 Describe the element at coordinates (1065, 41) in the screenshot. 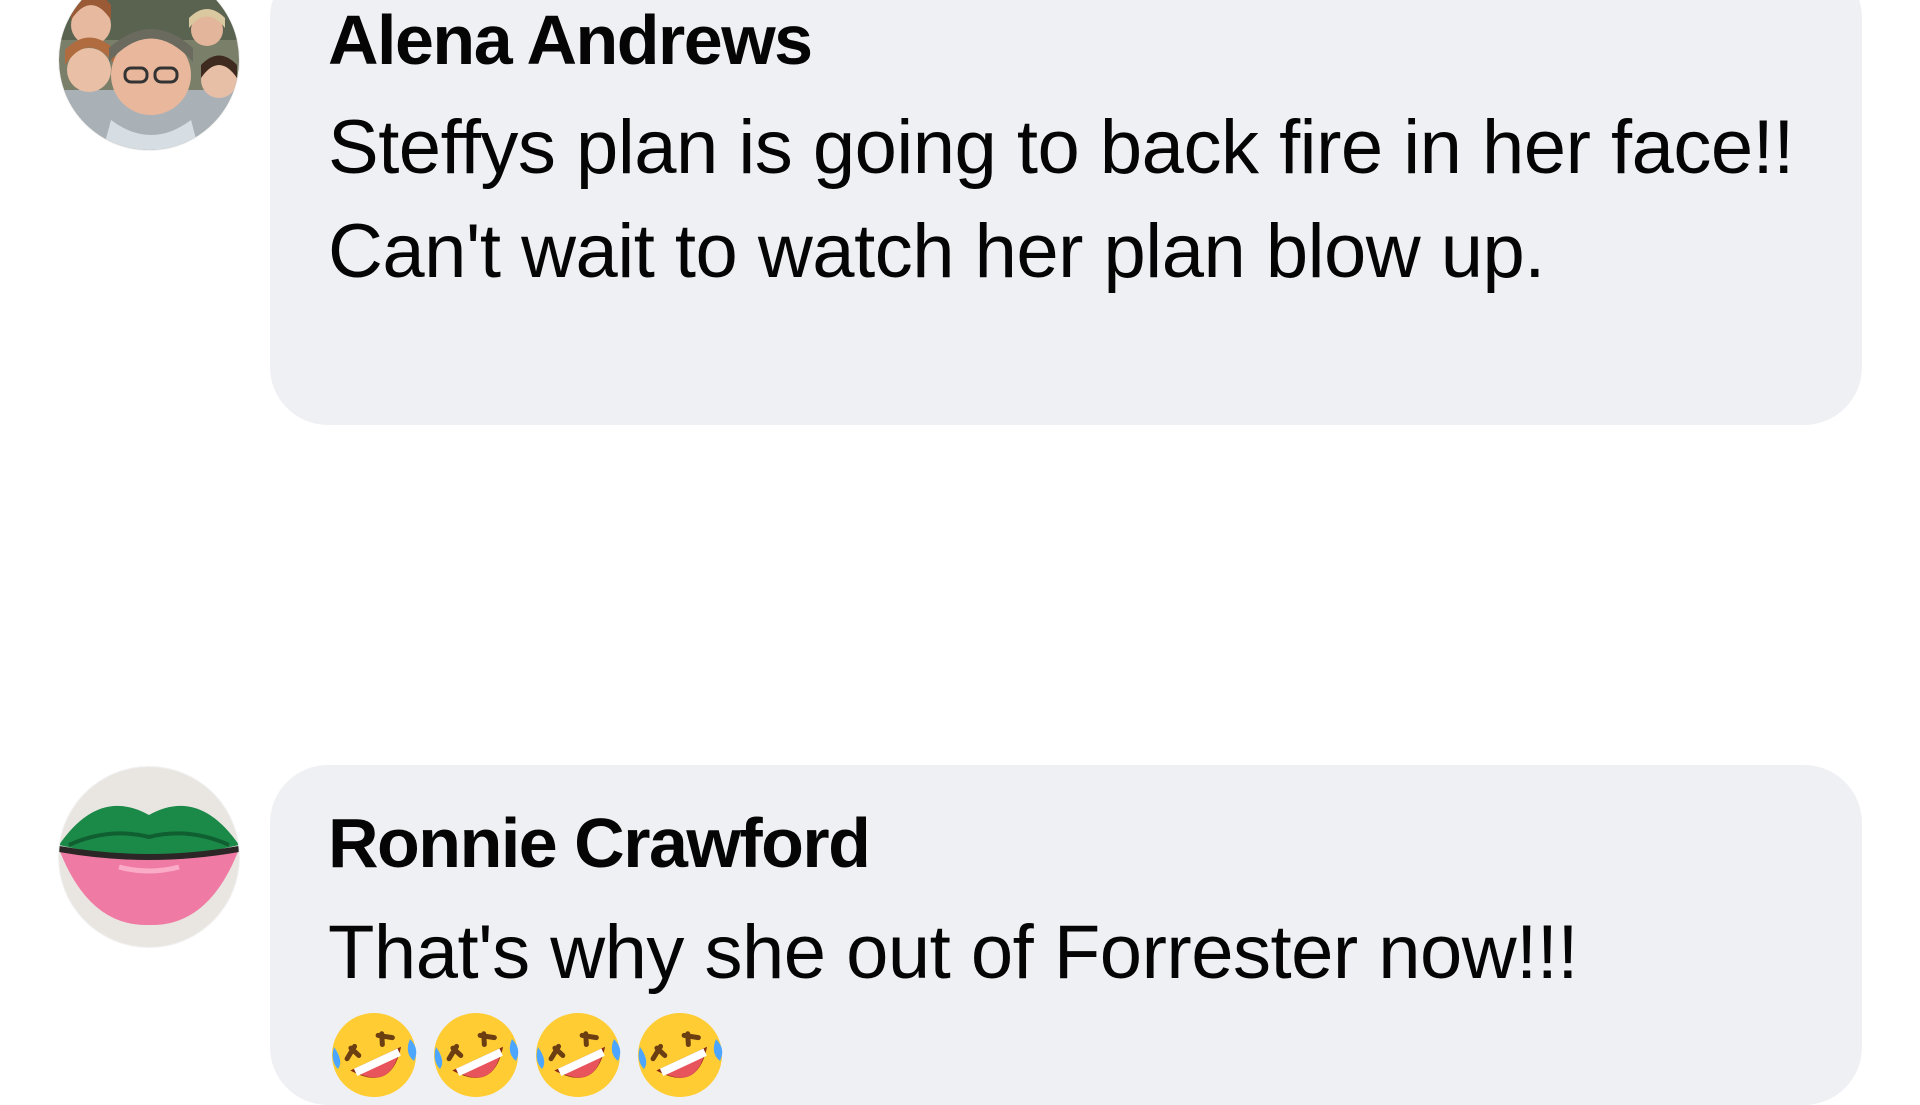

I see `comment-author: Alena Andrews` at that location.